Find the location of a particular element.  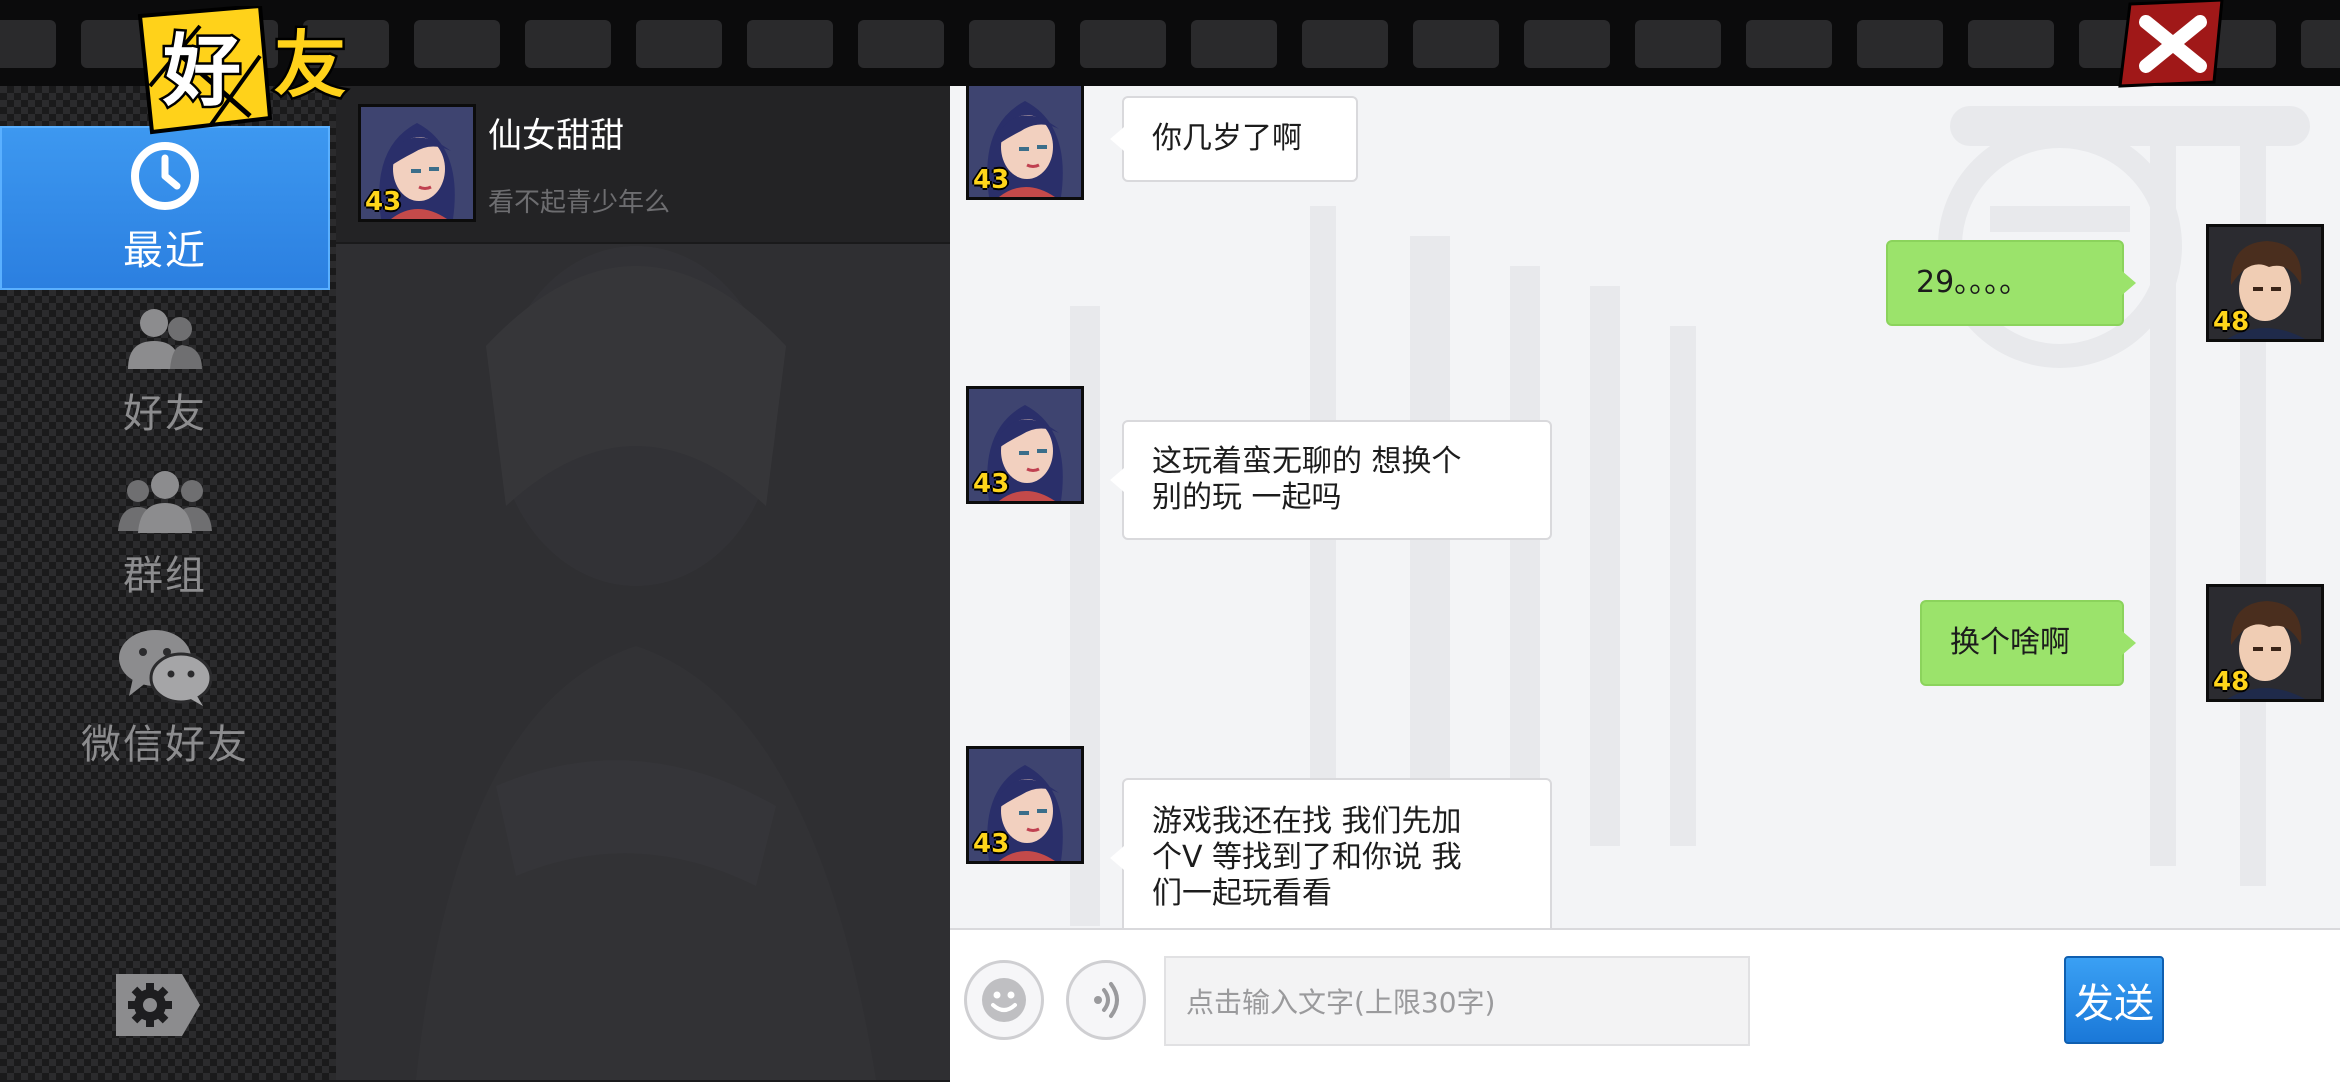

title-badge-art: 好 友 is located at coordinates (243, 69).